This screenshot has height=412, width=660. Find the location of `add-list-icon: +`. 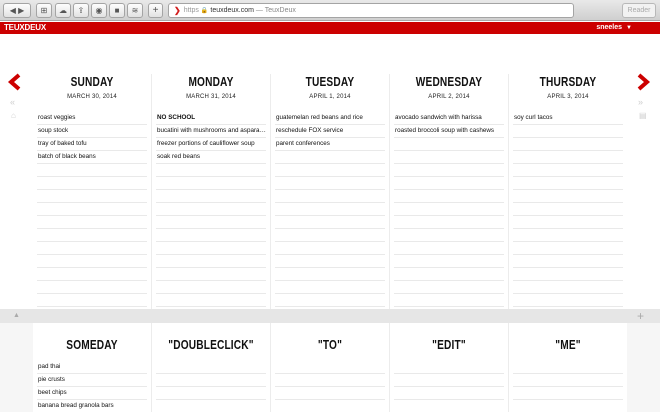

add-list-icon: + is located at coordinates (640, 316).